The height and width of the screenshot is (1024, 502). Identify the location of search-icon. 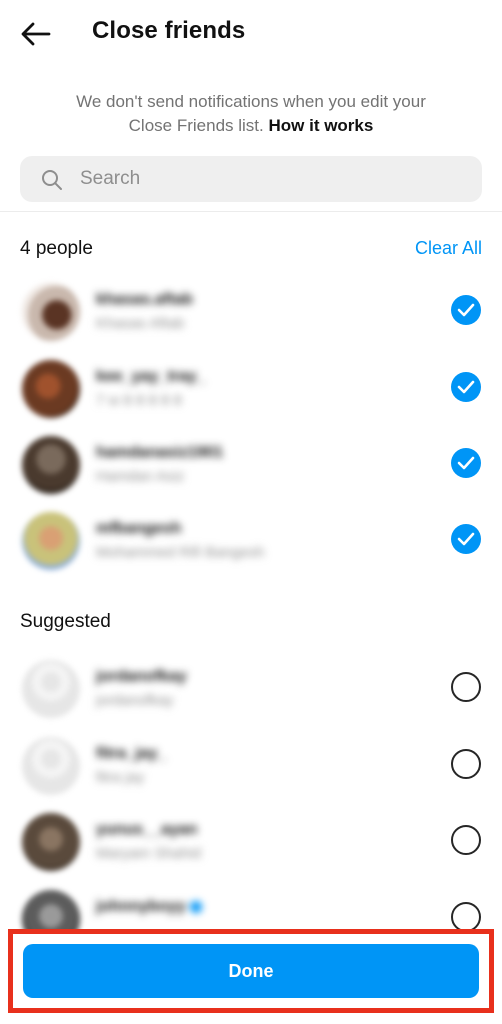
(52, 180).